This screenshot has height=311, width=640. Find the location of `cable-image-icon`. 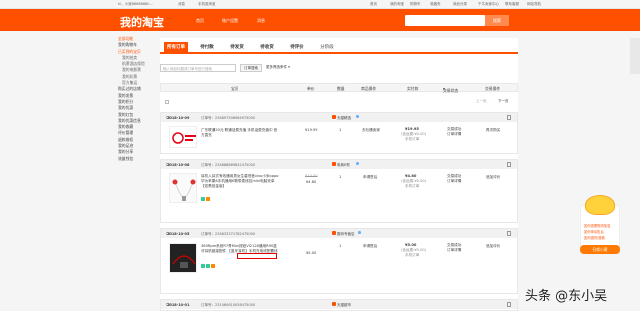

cable-image-icon is located at coordinates (183, 258).